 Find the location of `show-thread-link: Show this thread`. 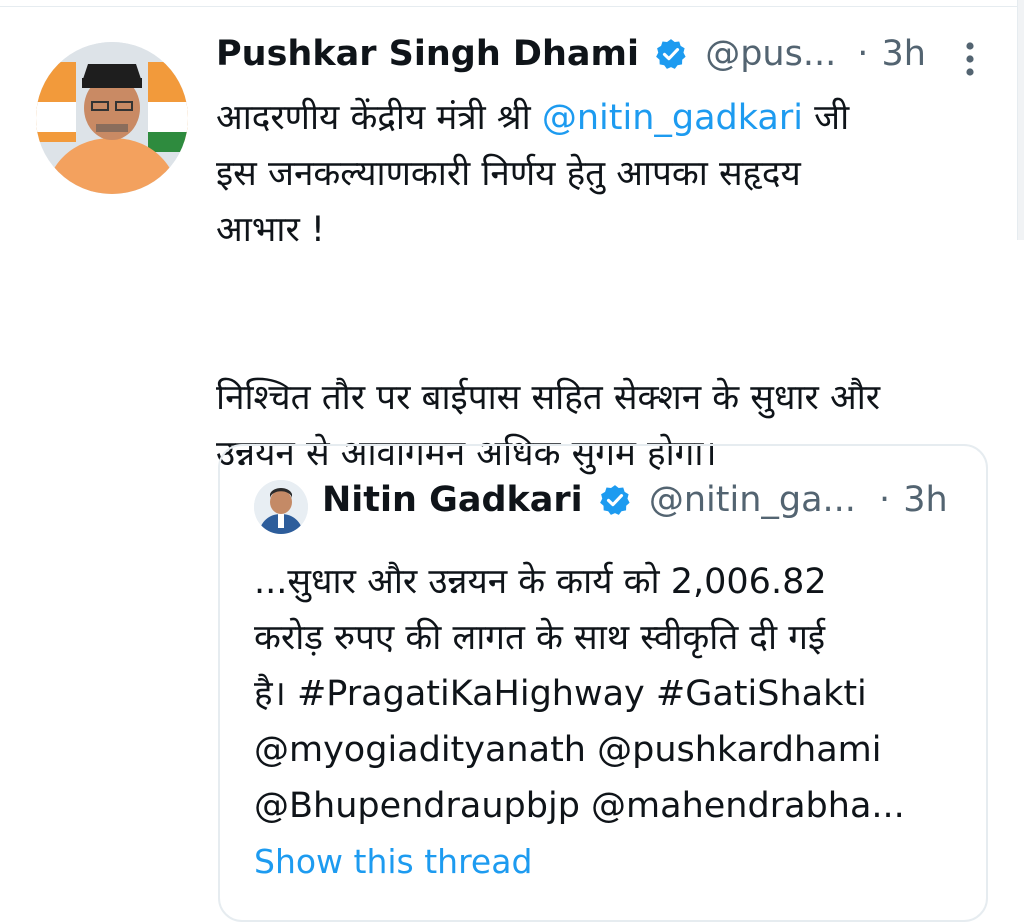

show-thread-link: Show this thread is located at coordinates (393, 861).